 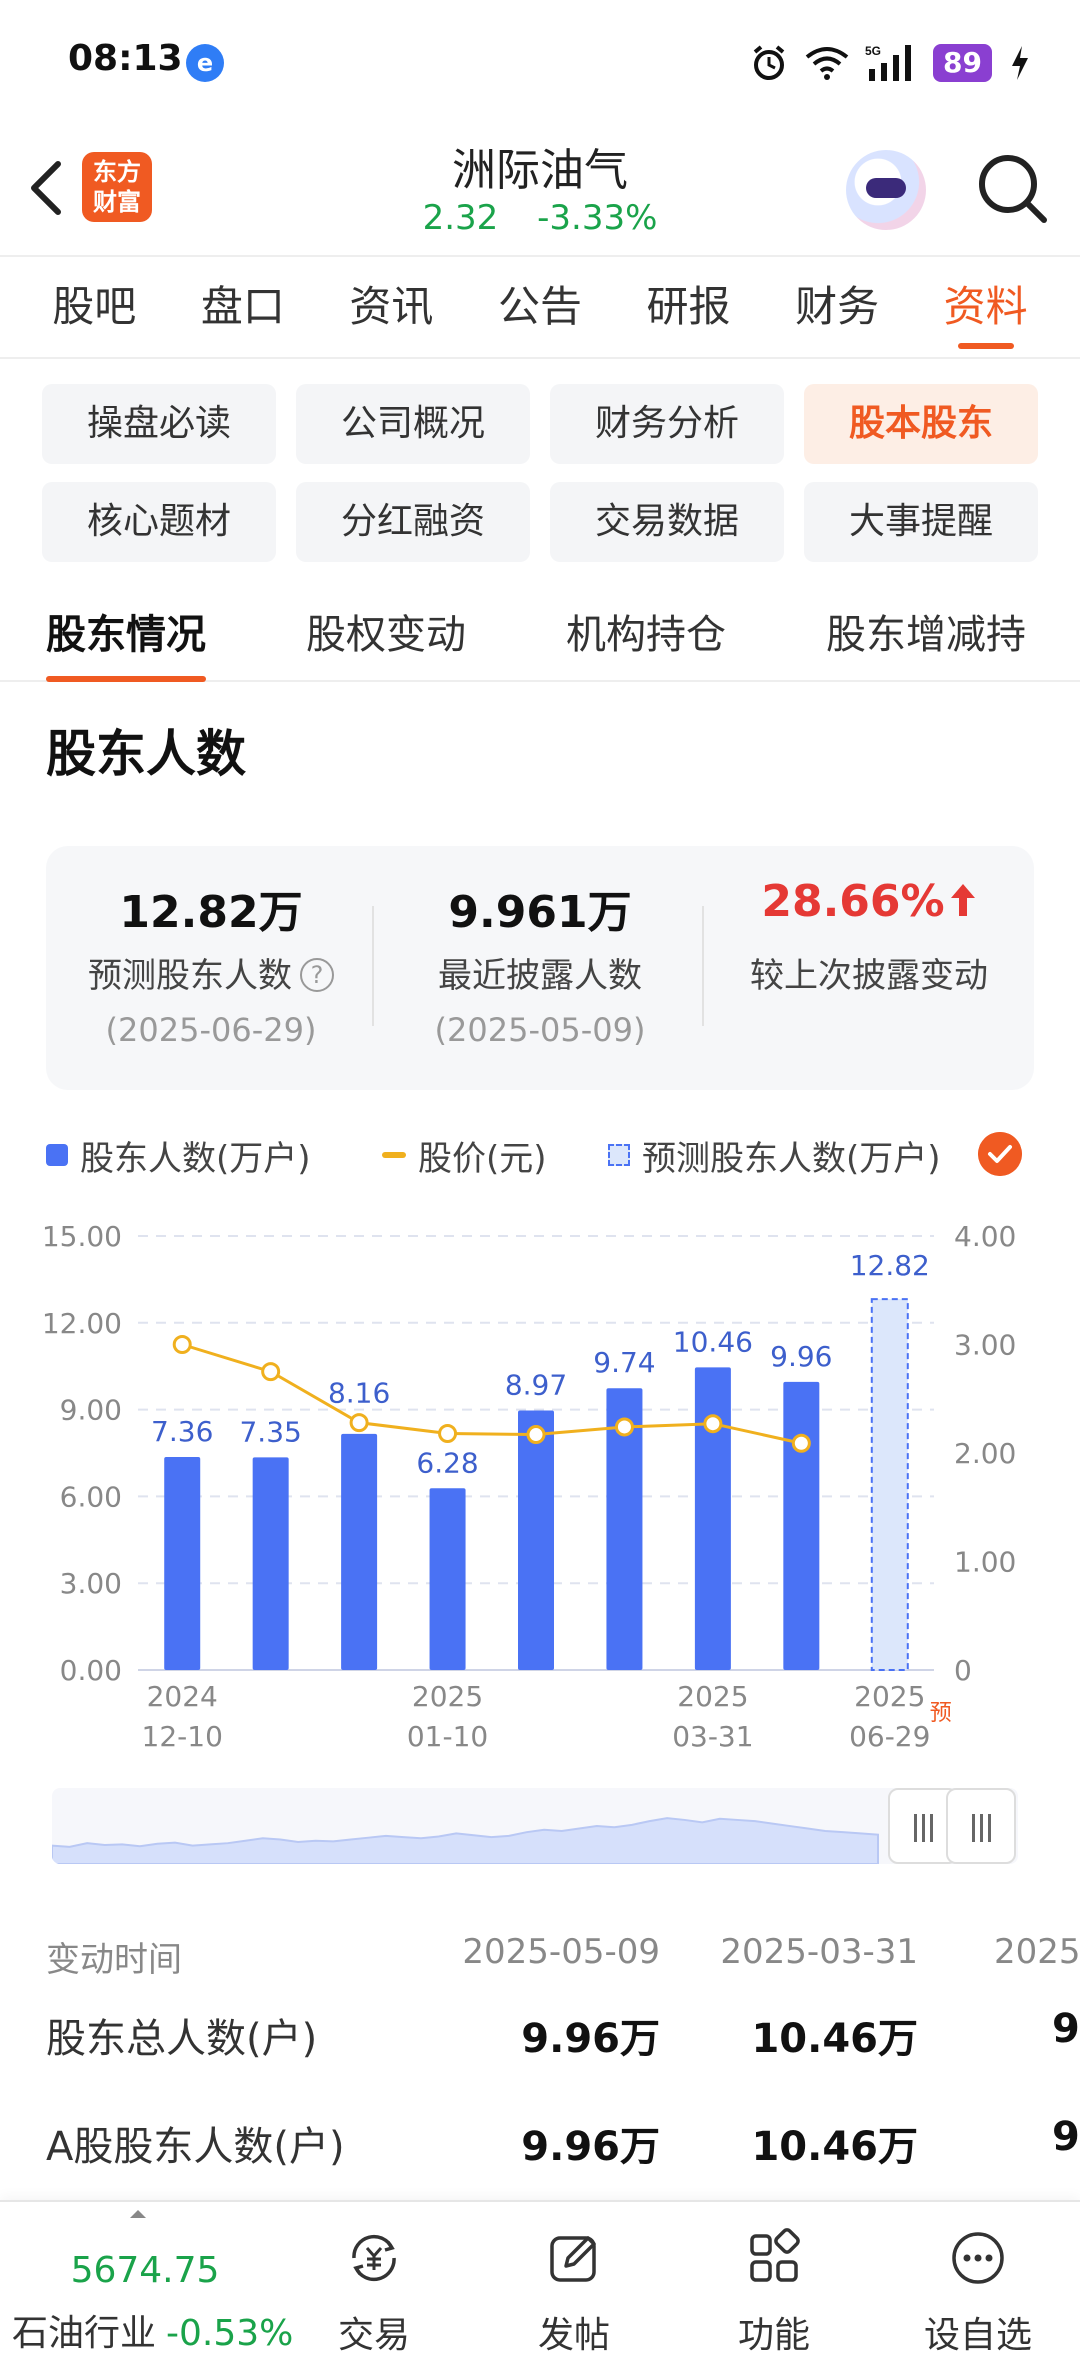 I want to click on caret-up-icon, so click(x=138, y=2214).